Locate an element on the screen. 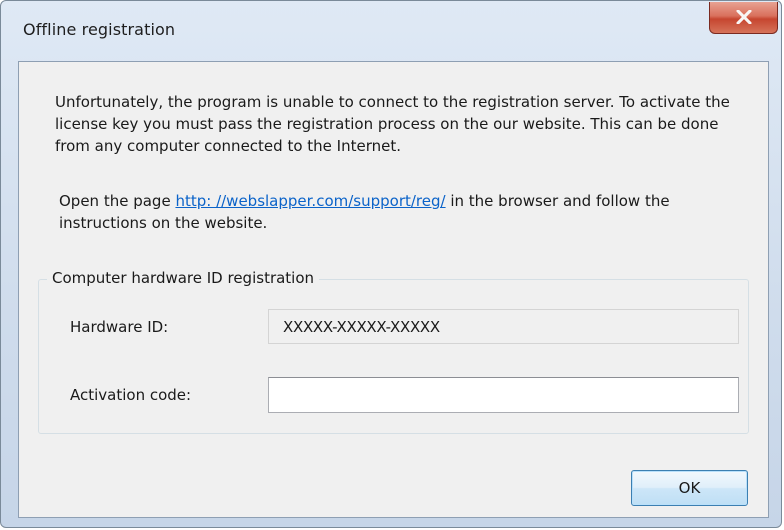  groupbox-legend: Computer hardware ID registration is located at coordinates (183, 278).